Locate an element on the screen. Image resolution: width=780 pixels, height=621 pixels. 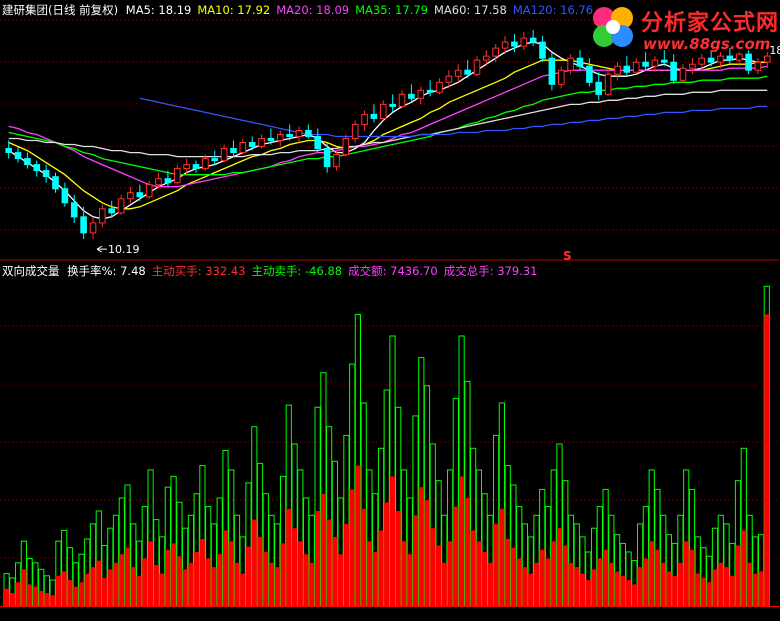
volume-header-item-1: 主动买手: 332.43 is located at coordinates (198, 271).